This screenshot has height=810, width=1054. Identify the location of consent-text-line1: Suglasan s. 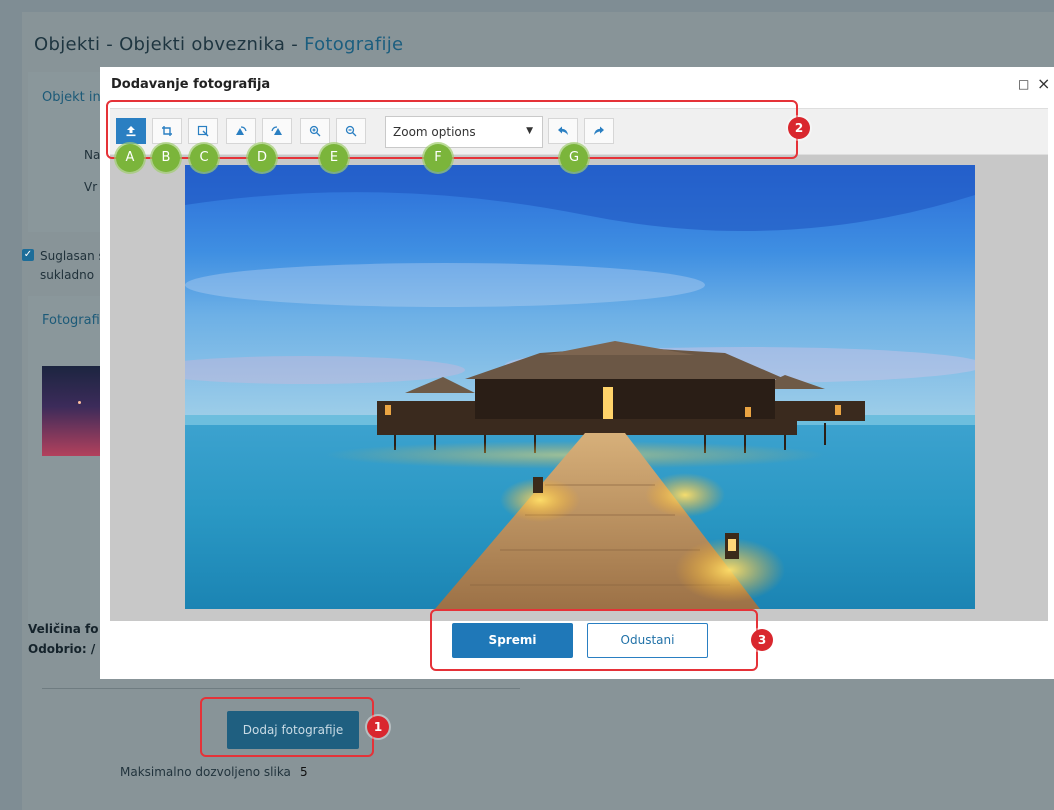
(72, 256).